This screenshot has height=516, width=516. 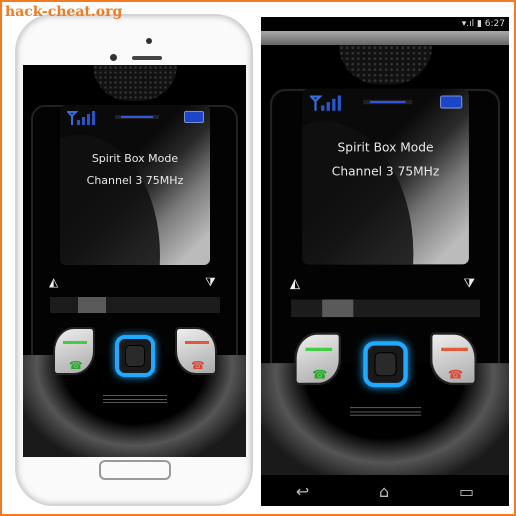 What do you see at coordinates (135, 470) in the screenshot?
I see `home-button` at bounding box center [135, 470].